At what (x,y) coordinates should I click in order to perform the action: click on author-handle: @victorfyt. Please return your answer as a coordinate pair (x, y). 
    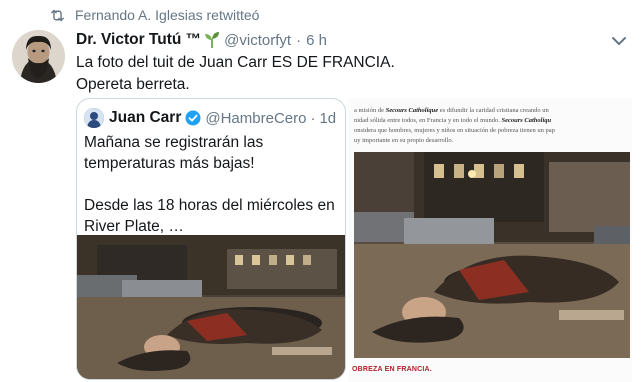
    Looking at the image, I should click on (257, 40).